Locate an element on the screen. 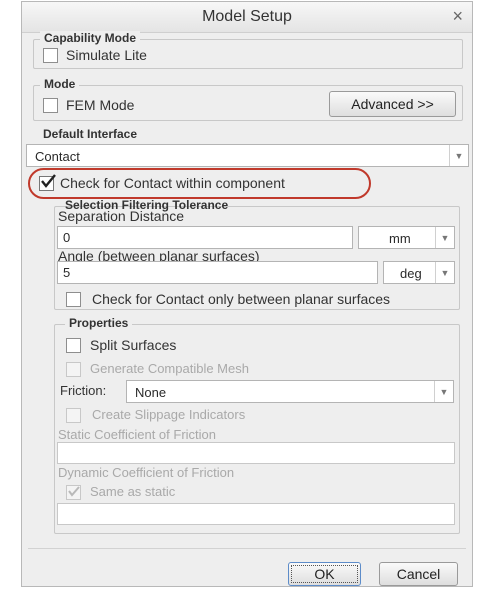 Image resolution: width=484 pixels, height=590 pixels. separation-distance-label: Separation Distance is located at coordinates (121, 216).